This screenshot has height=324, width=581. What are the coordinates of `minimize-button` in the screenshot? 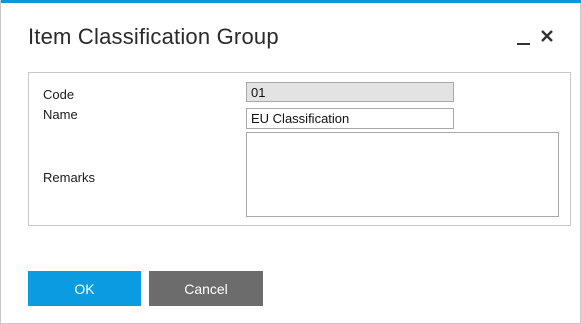 It's located at (524, 36).